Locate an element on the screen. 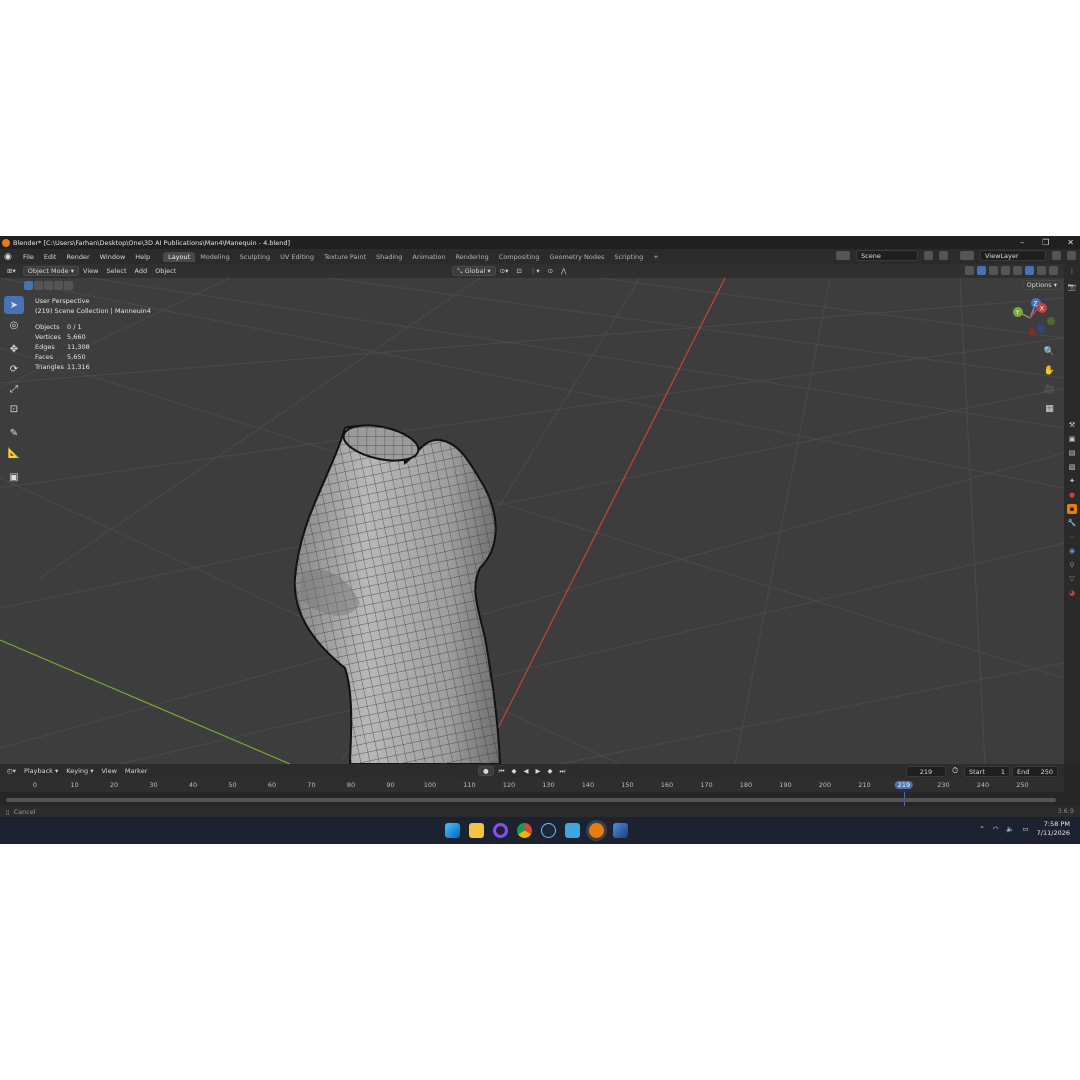 The image size is (1080, 1080). snap-icon: ⊡ is located at coordinates (518, 271).